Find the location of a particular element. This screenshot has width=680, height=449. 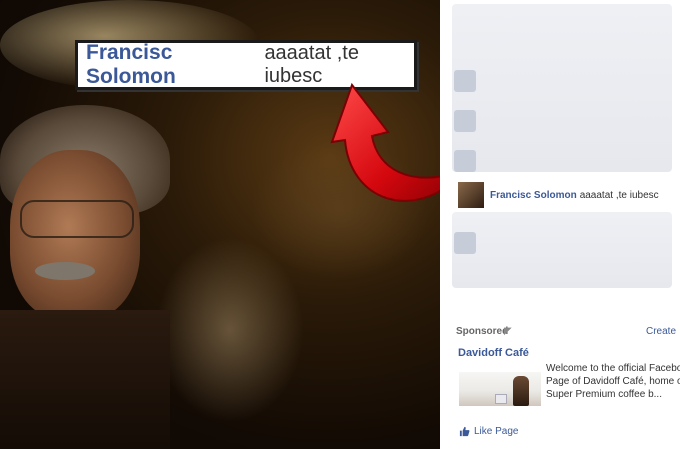

blurred-comments-bottom is located at coordinates (562, 250).